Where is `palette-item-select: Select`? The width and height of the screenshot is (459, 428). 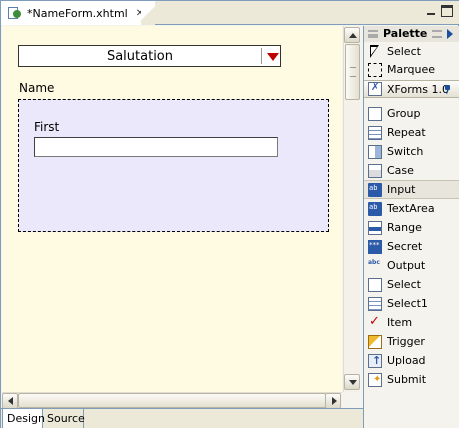
palette-item-select: Select is located at coordinates (411, 284).